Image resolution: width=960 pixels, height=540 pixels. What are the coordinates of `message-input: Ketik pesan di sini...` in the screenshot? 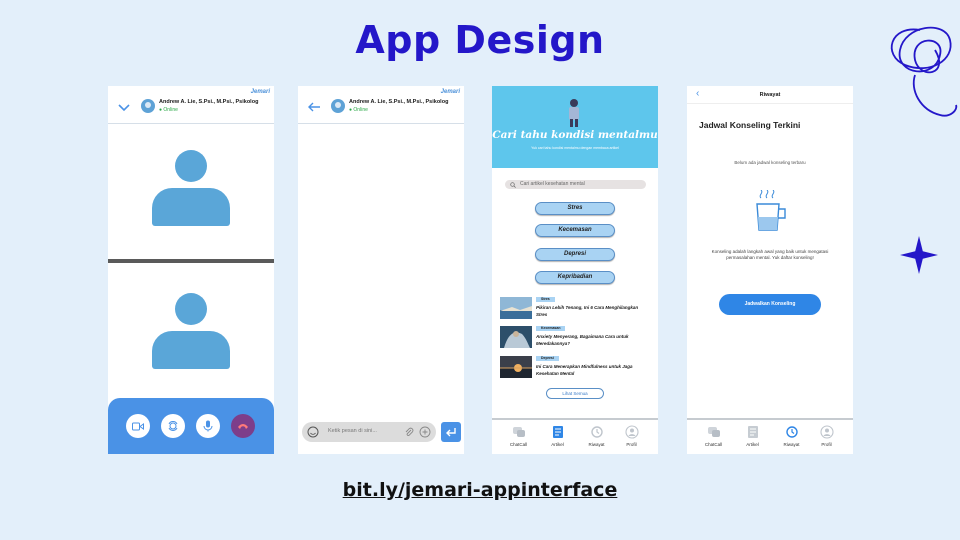 It's located at (369, 432).